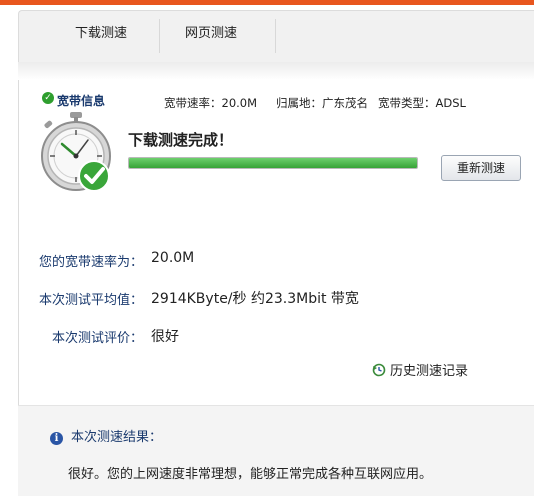 This screenshot has width=534, height=496. I want to click on broadband-rate: 宽带速率：20.0M, so click(211, 103).